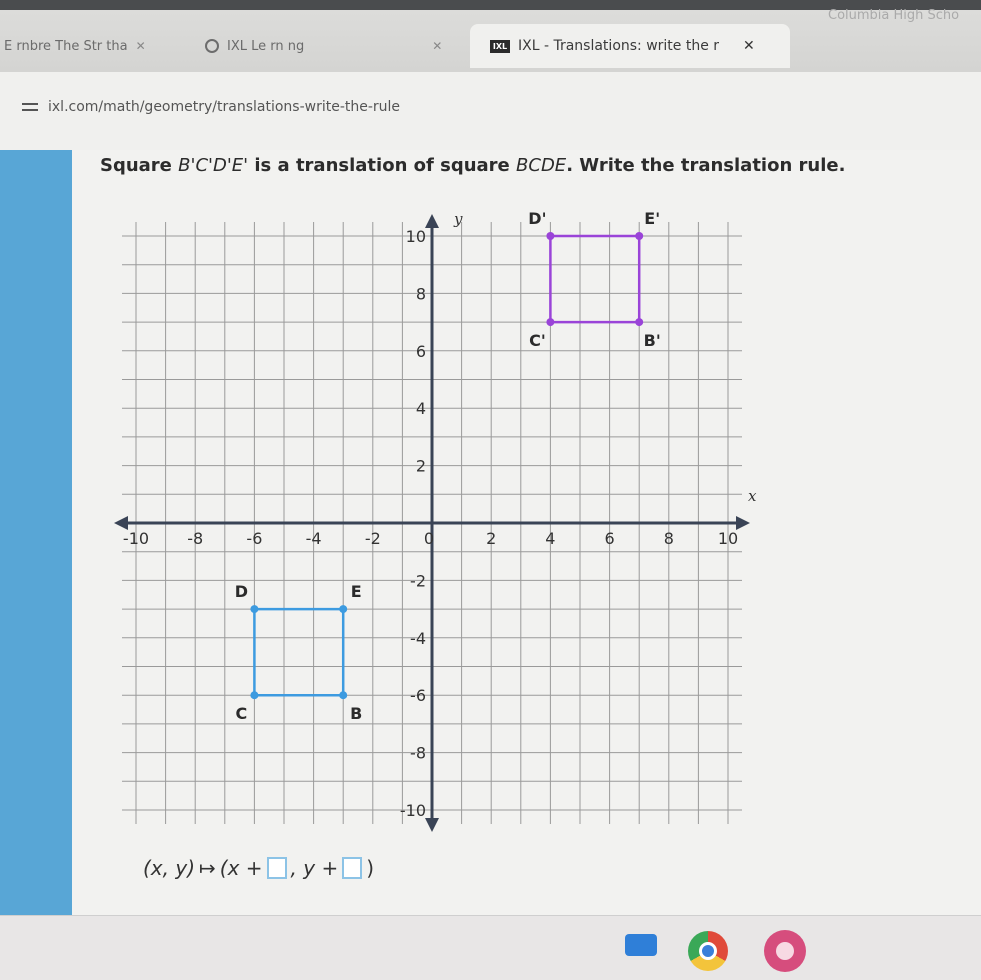  I want to click on app-icon, so click(785, 951).